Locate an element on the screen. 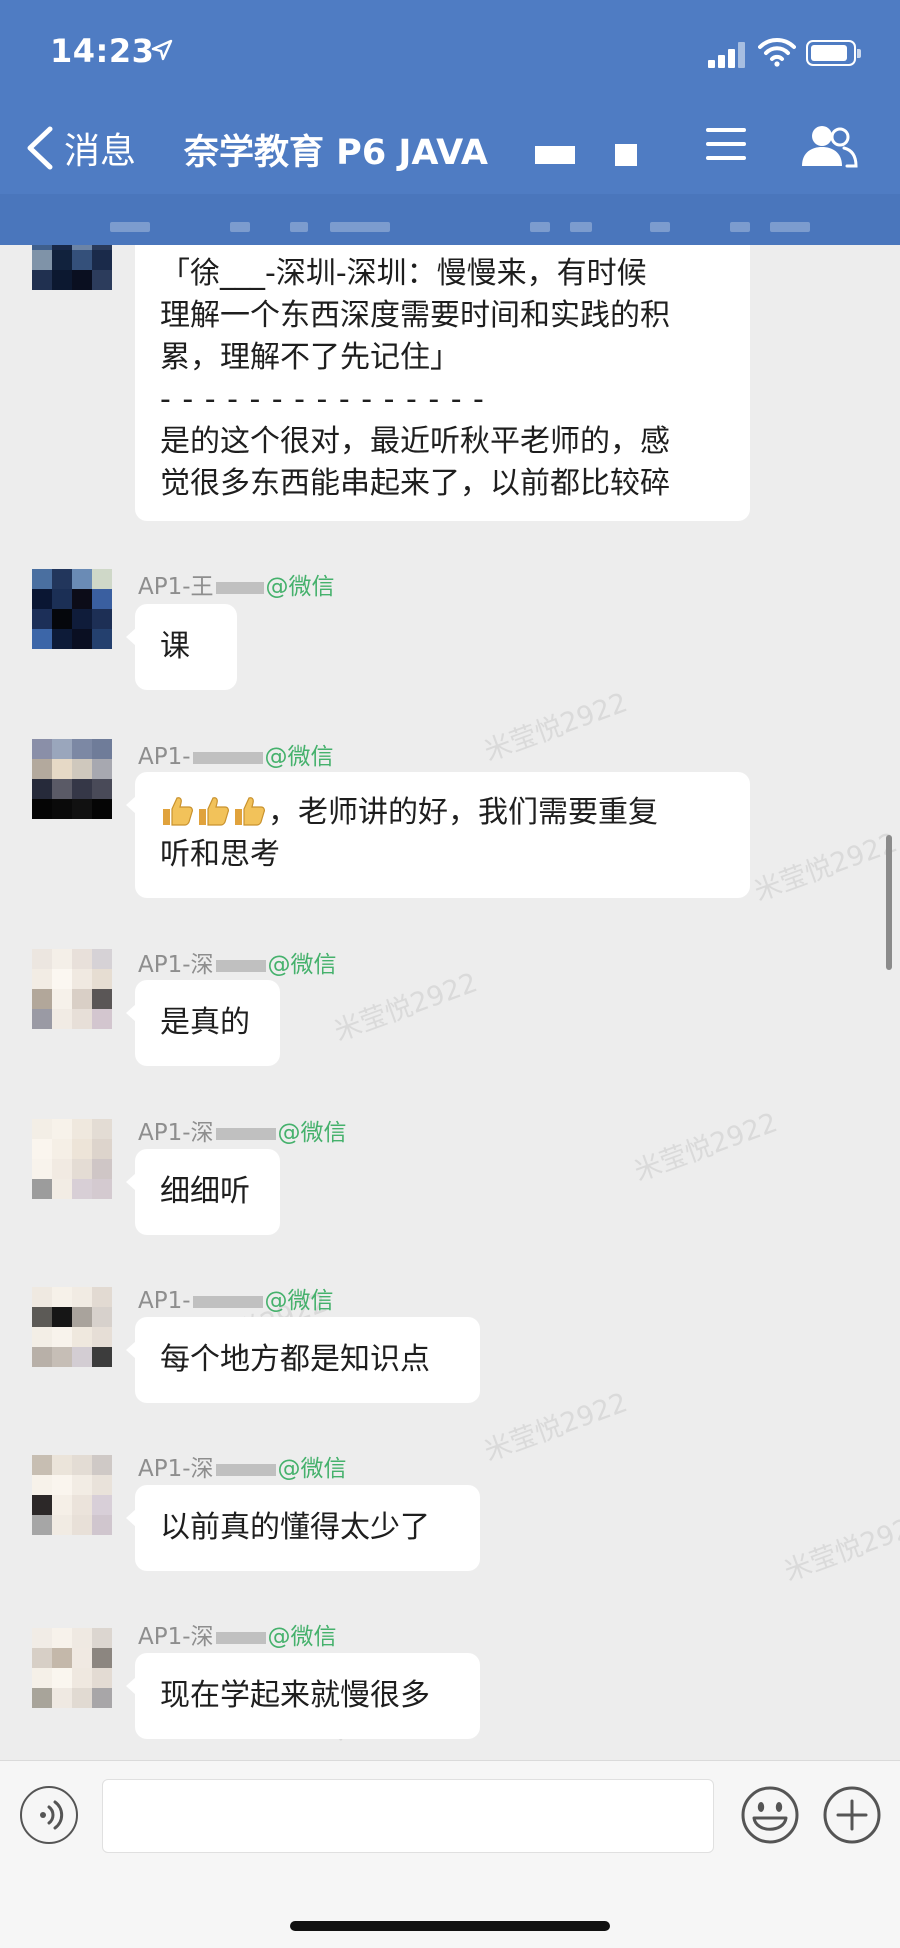  sender-name: AP1-王 @微信 is located at coordinates (236, 587).